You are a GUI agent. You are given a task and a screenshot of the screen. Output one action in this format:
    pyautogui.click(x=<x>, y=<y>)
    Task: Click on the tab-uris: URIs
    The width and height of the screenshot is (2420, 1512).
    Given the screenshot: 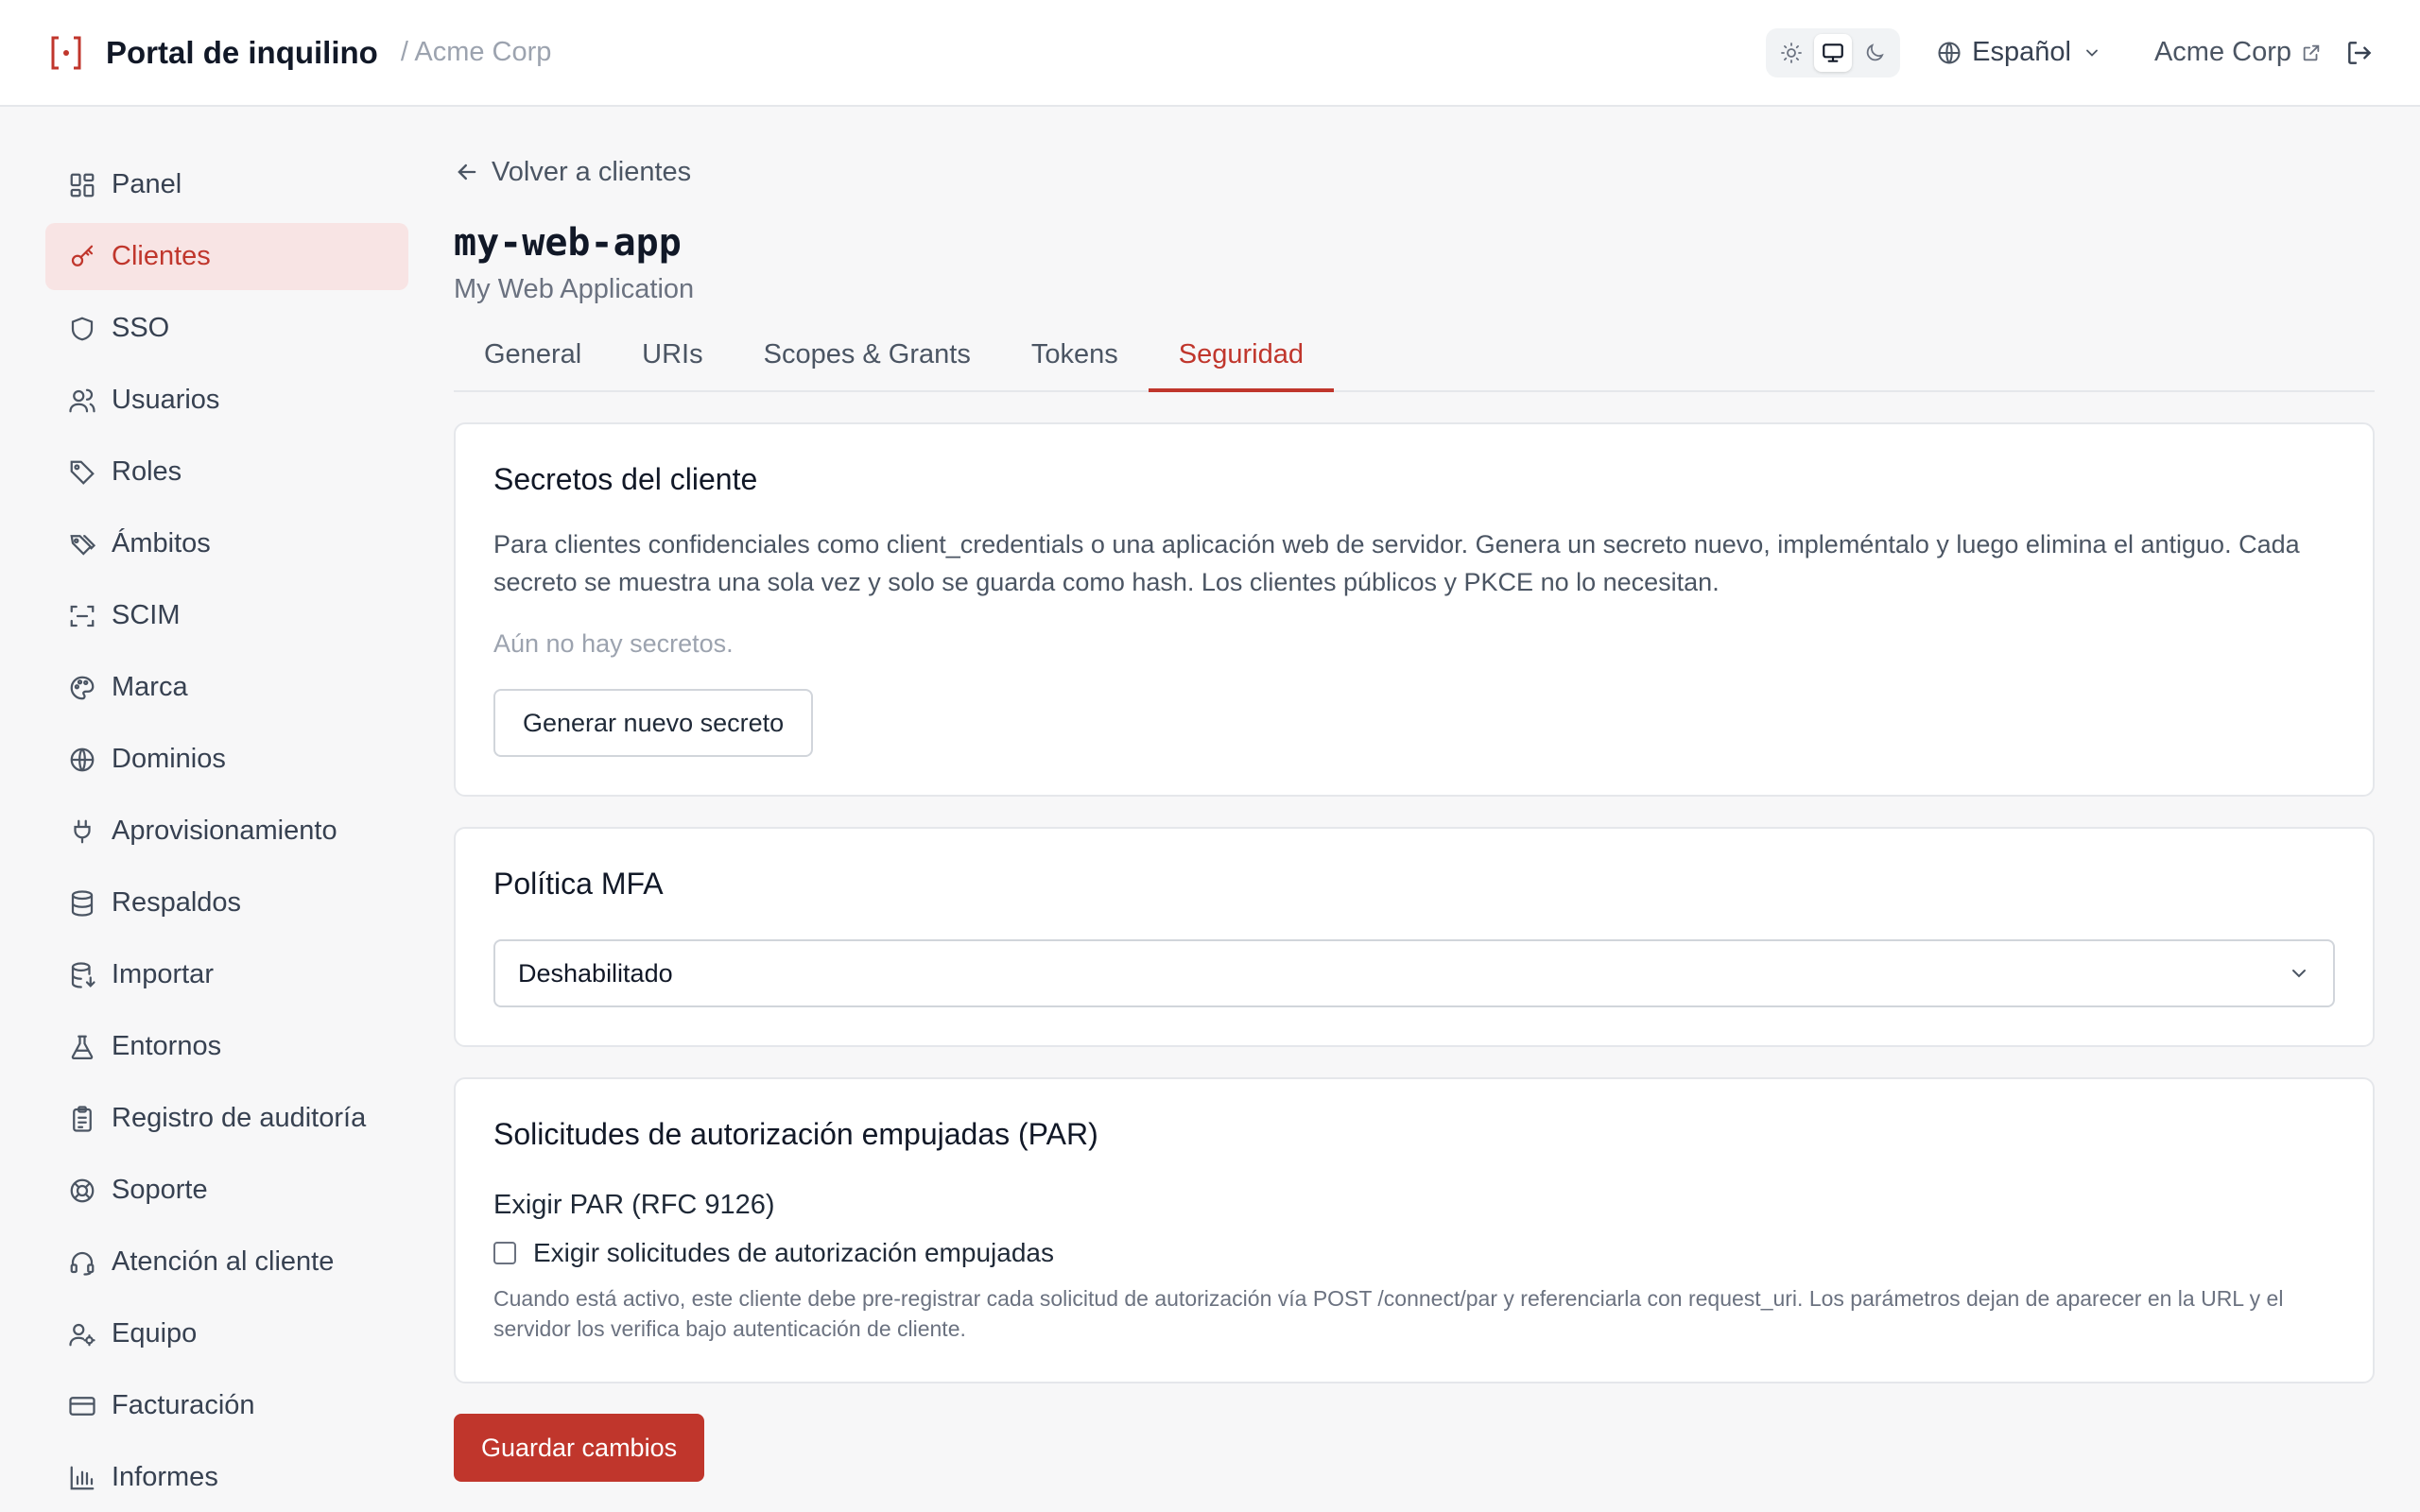 What is the action you would take?
    pyautogui.click(x=672, y=363)
    